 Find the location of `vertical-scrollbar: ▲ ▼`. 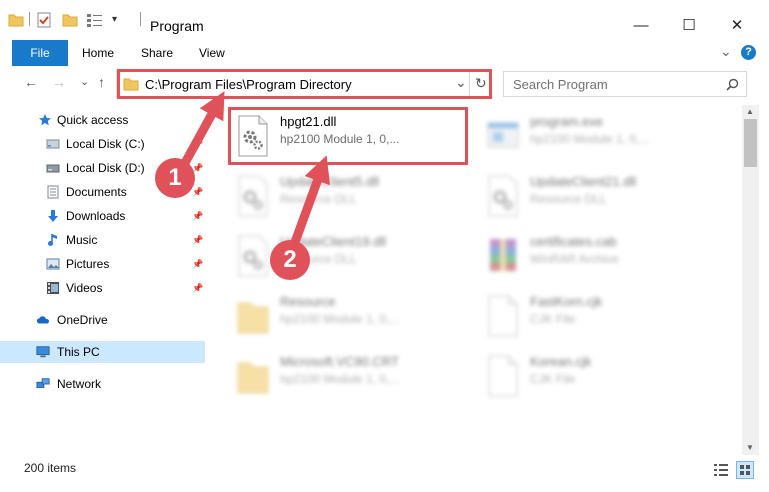

vertical-scrollbar: ▲ ▼ is located at coordinates (750, 280).